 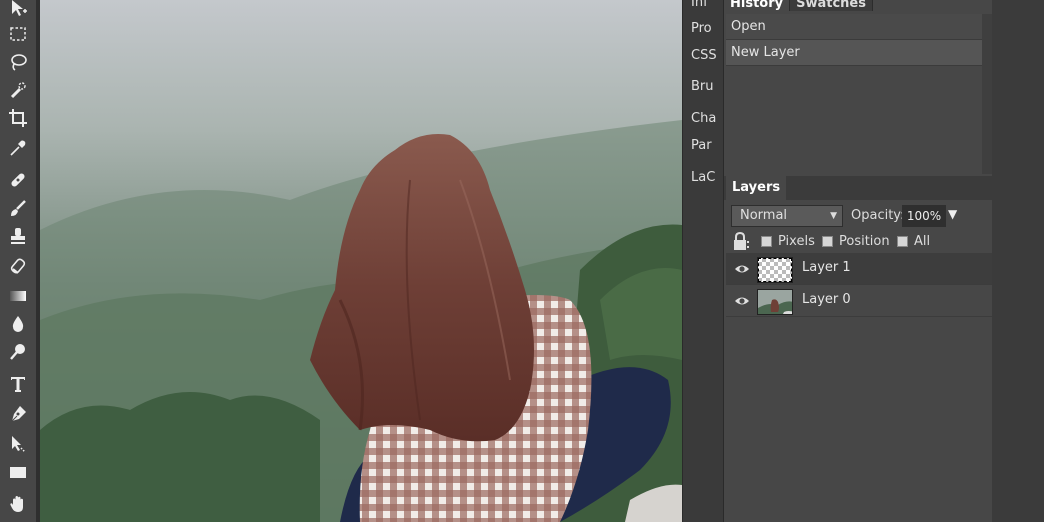 I want to click on layers-list: Layer 1 Layer 0, so click(x=859, y=285).